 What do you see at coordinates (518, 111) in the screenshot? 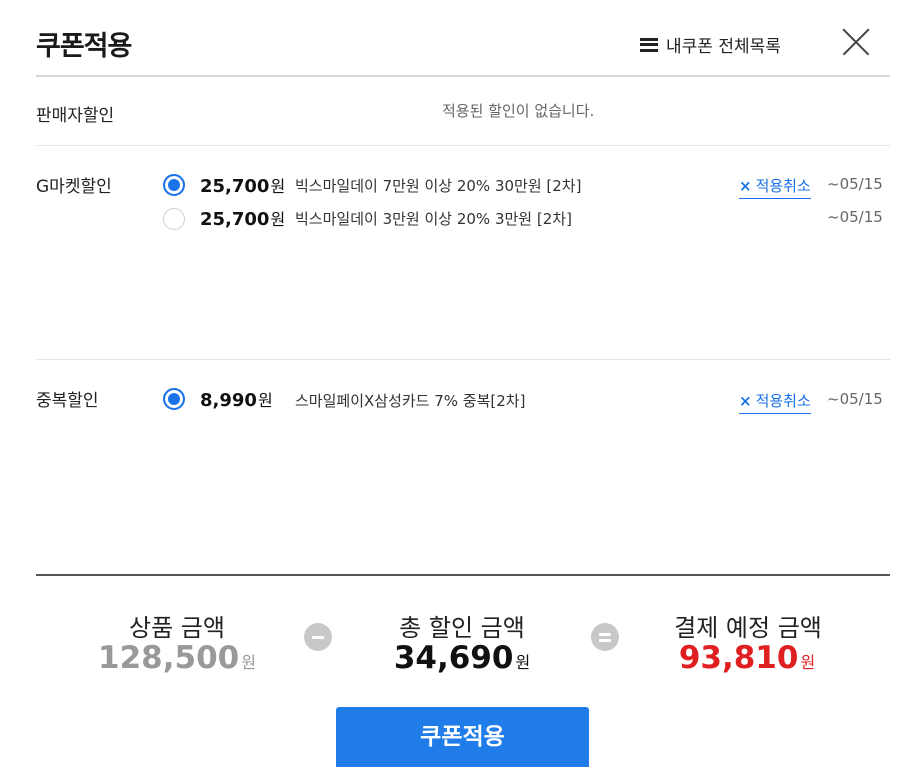
I see `seller-empty-text: 적용된 할인이 없습니다.` at bounding box center [518, 111].